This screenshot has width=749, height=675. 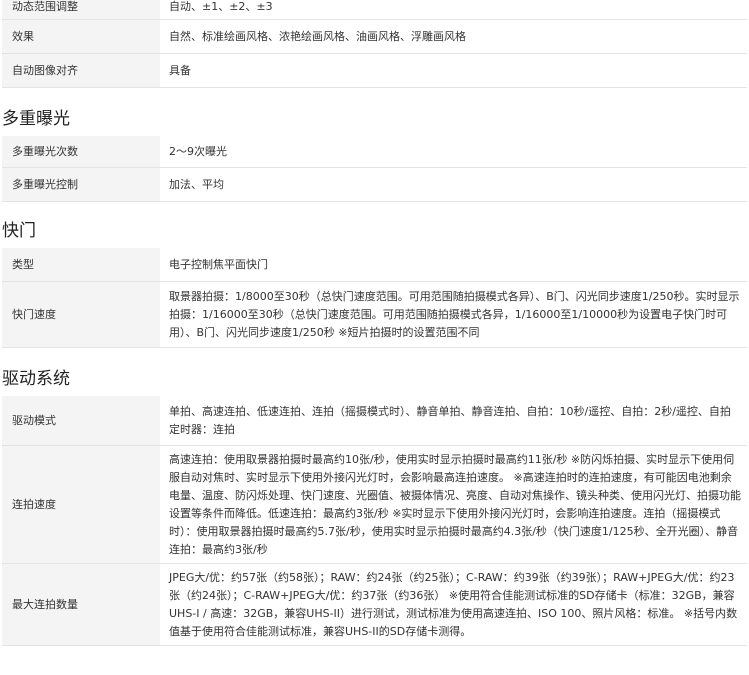 I want to click on table-row: 类型 电子控制焦平面快门, so click(x=374, y=265).